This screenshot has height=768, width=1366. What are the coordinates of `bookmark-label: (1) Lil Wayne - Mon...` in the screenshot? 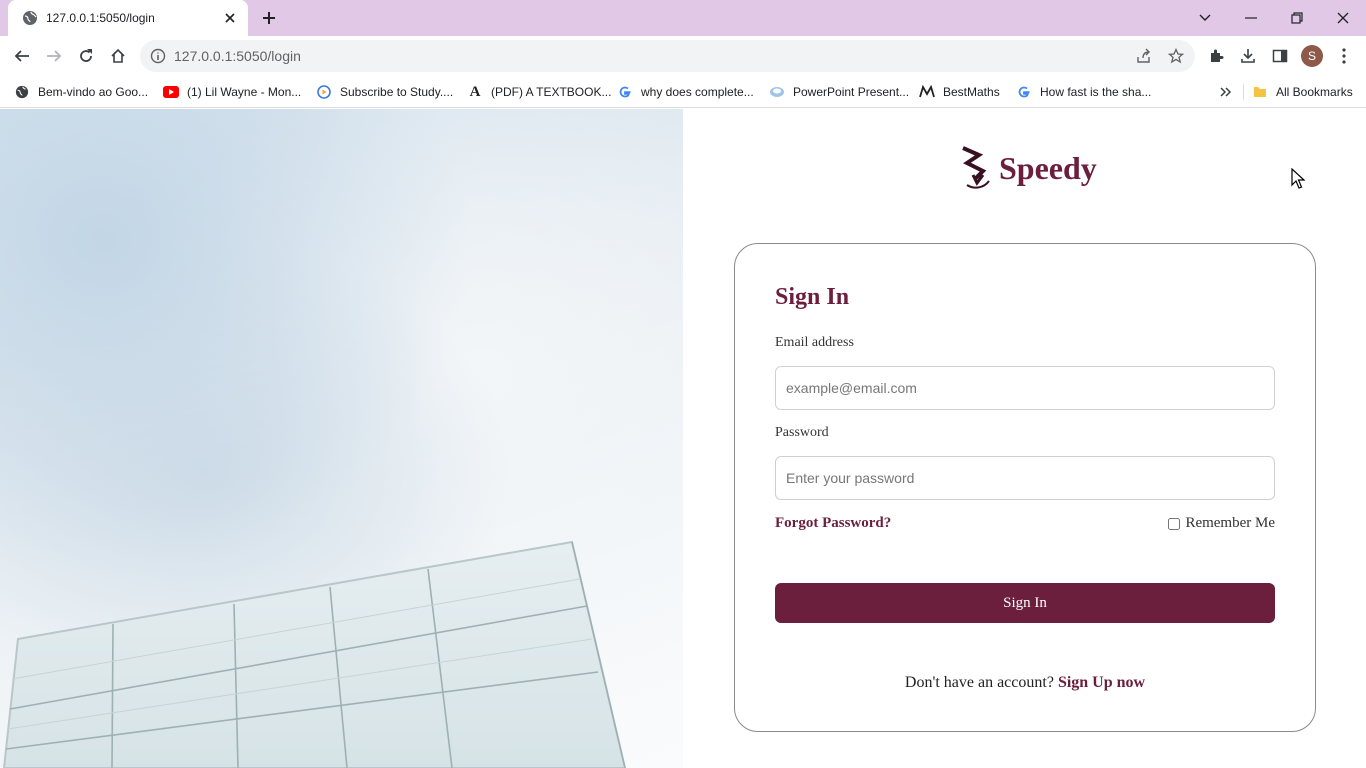 It's located at (244, 92).